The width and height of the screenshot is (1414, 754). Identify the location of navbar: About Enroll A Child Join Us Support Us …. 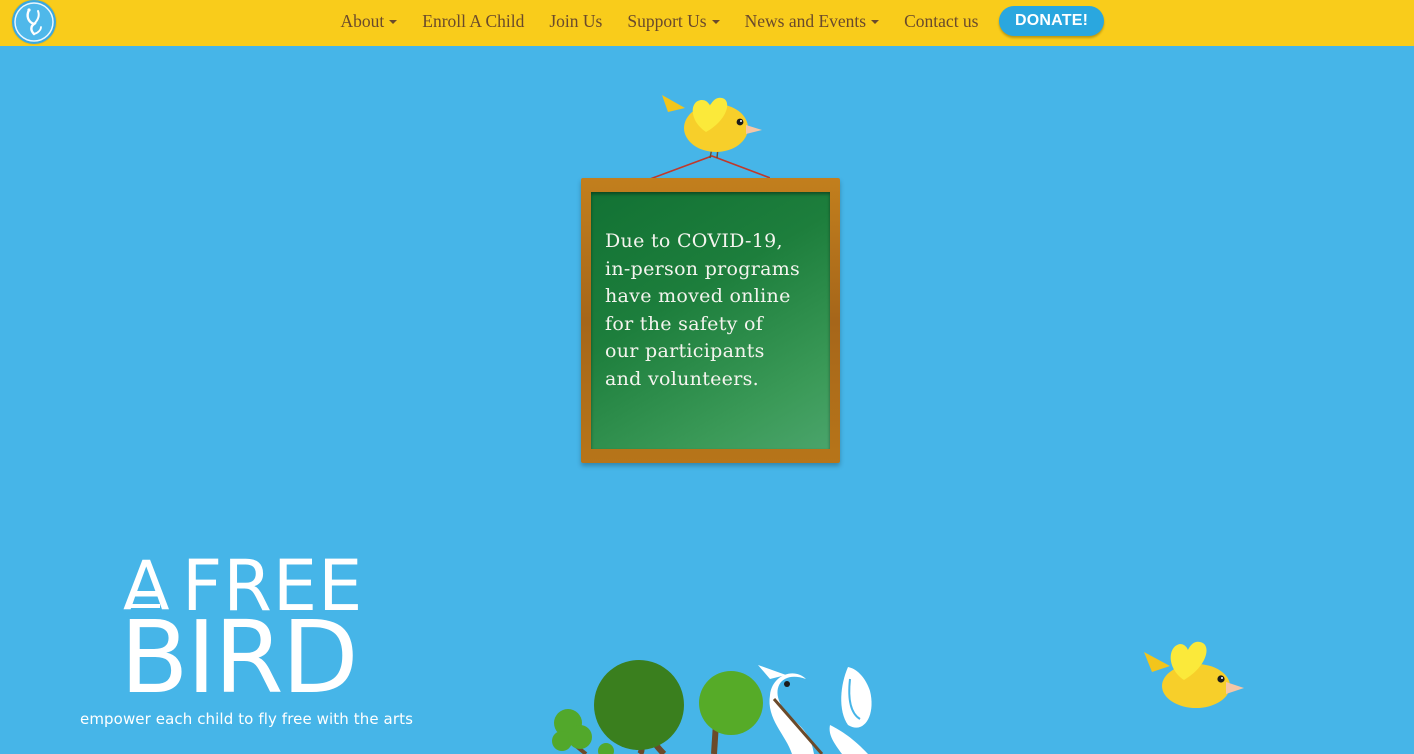
(707, 23).